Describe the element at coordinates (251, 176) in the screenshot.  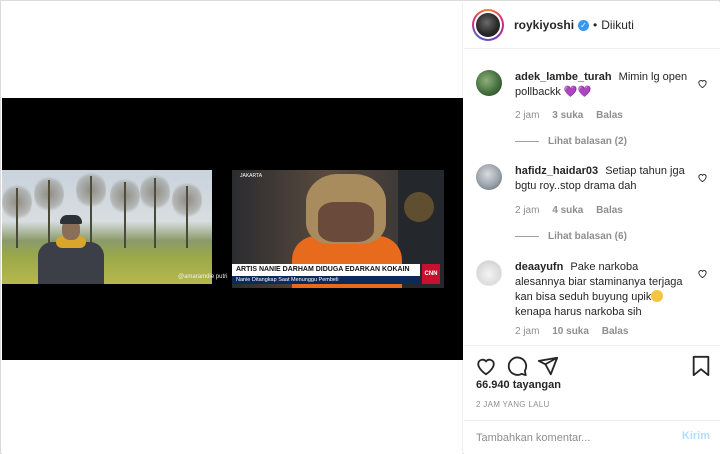
I see `news-location-label: JAKARTA` at that location.